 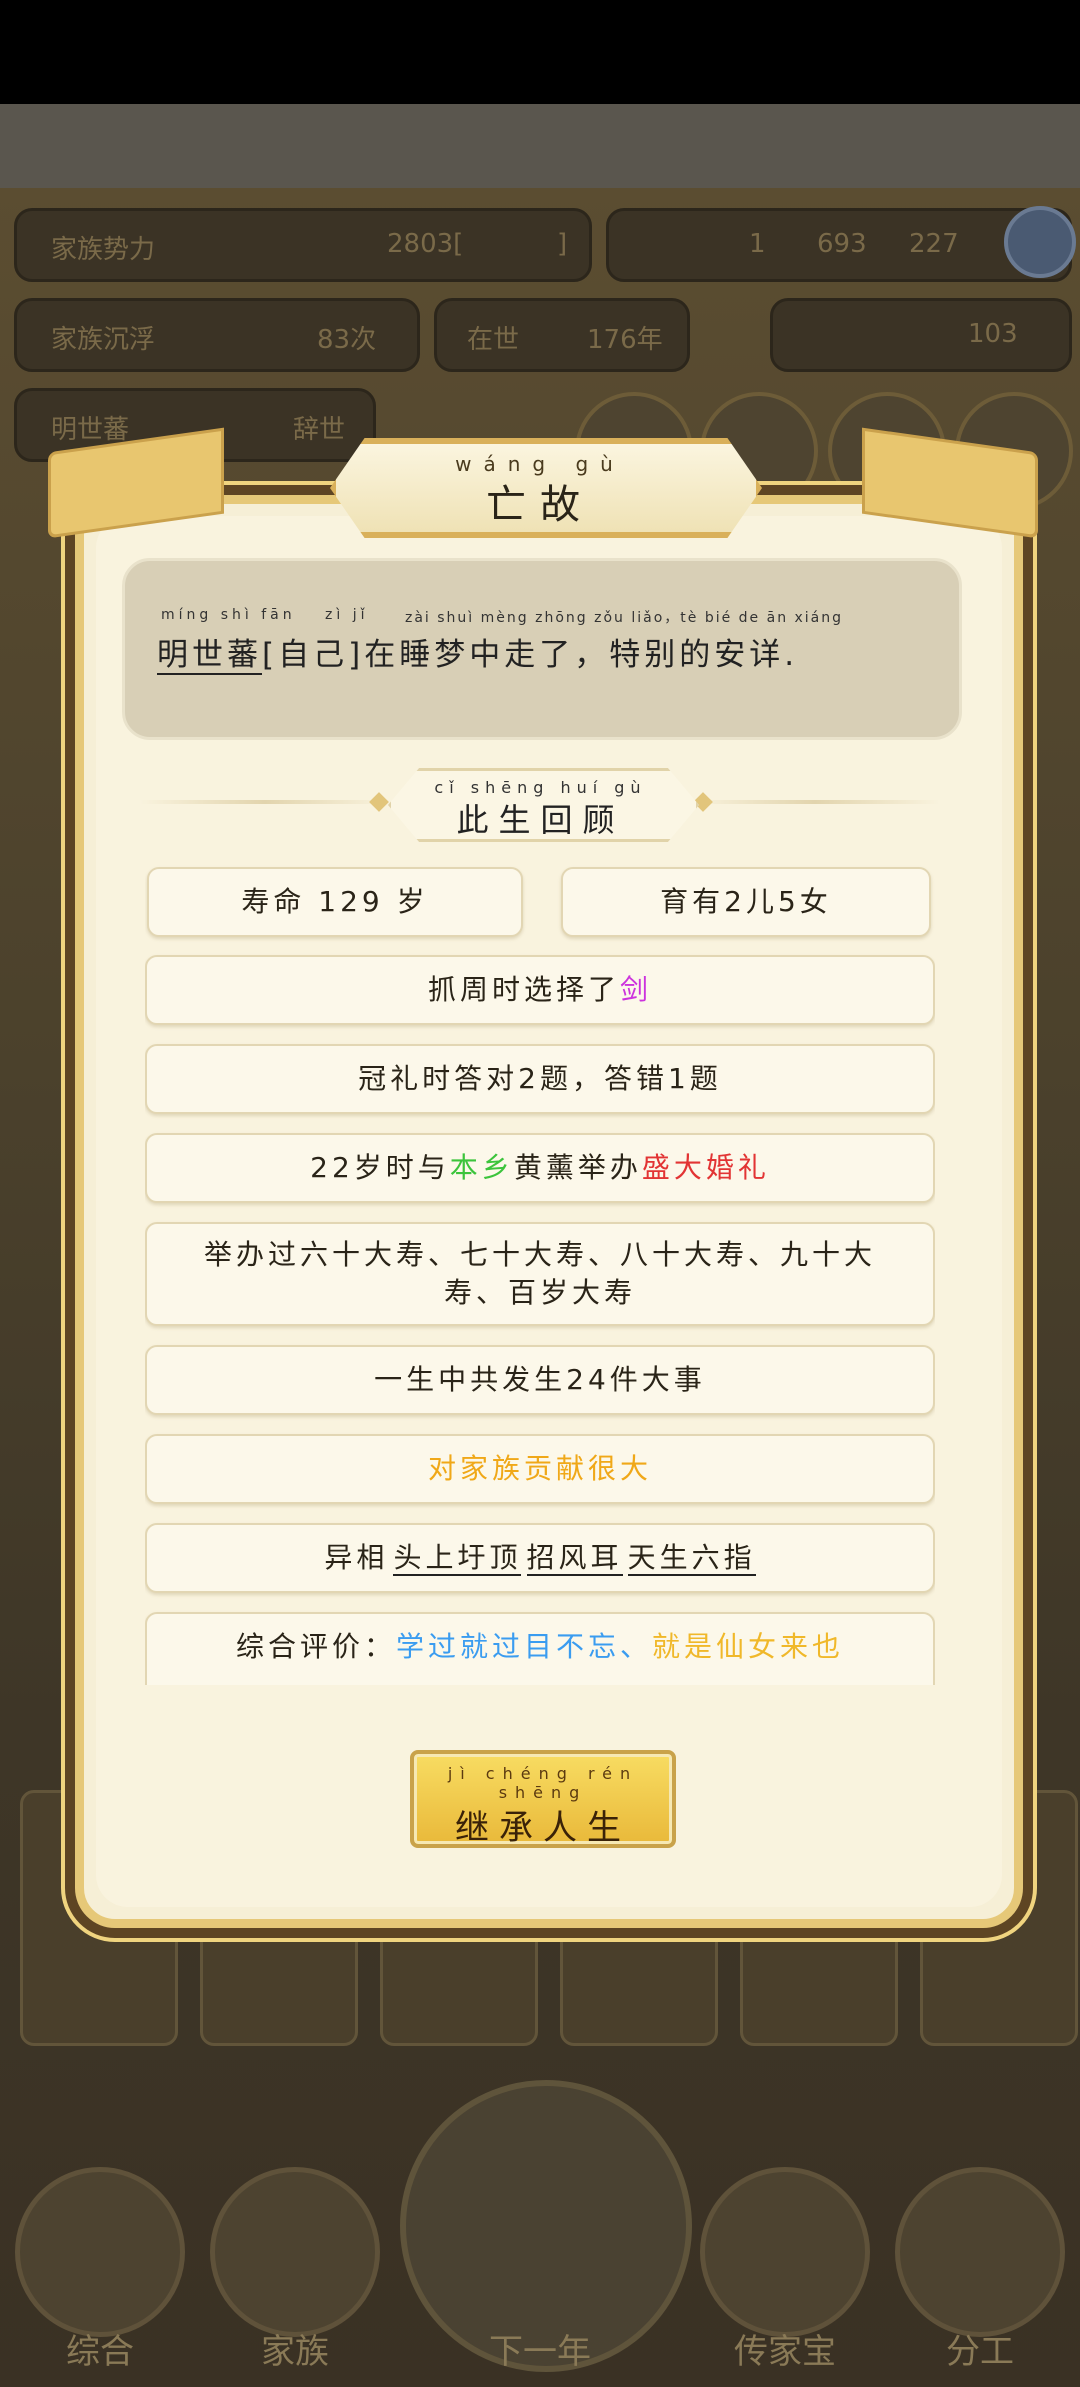 What do you see at coordinates (228, 615) in the screenshot?
I see `death-name-pinyin: míng shì fān` at bounding box center [228, 615].